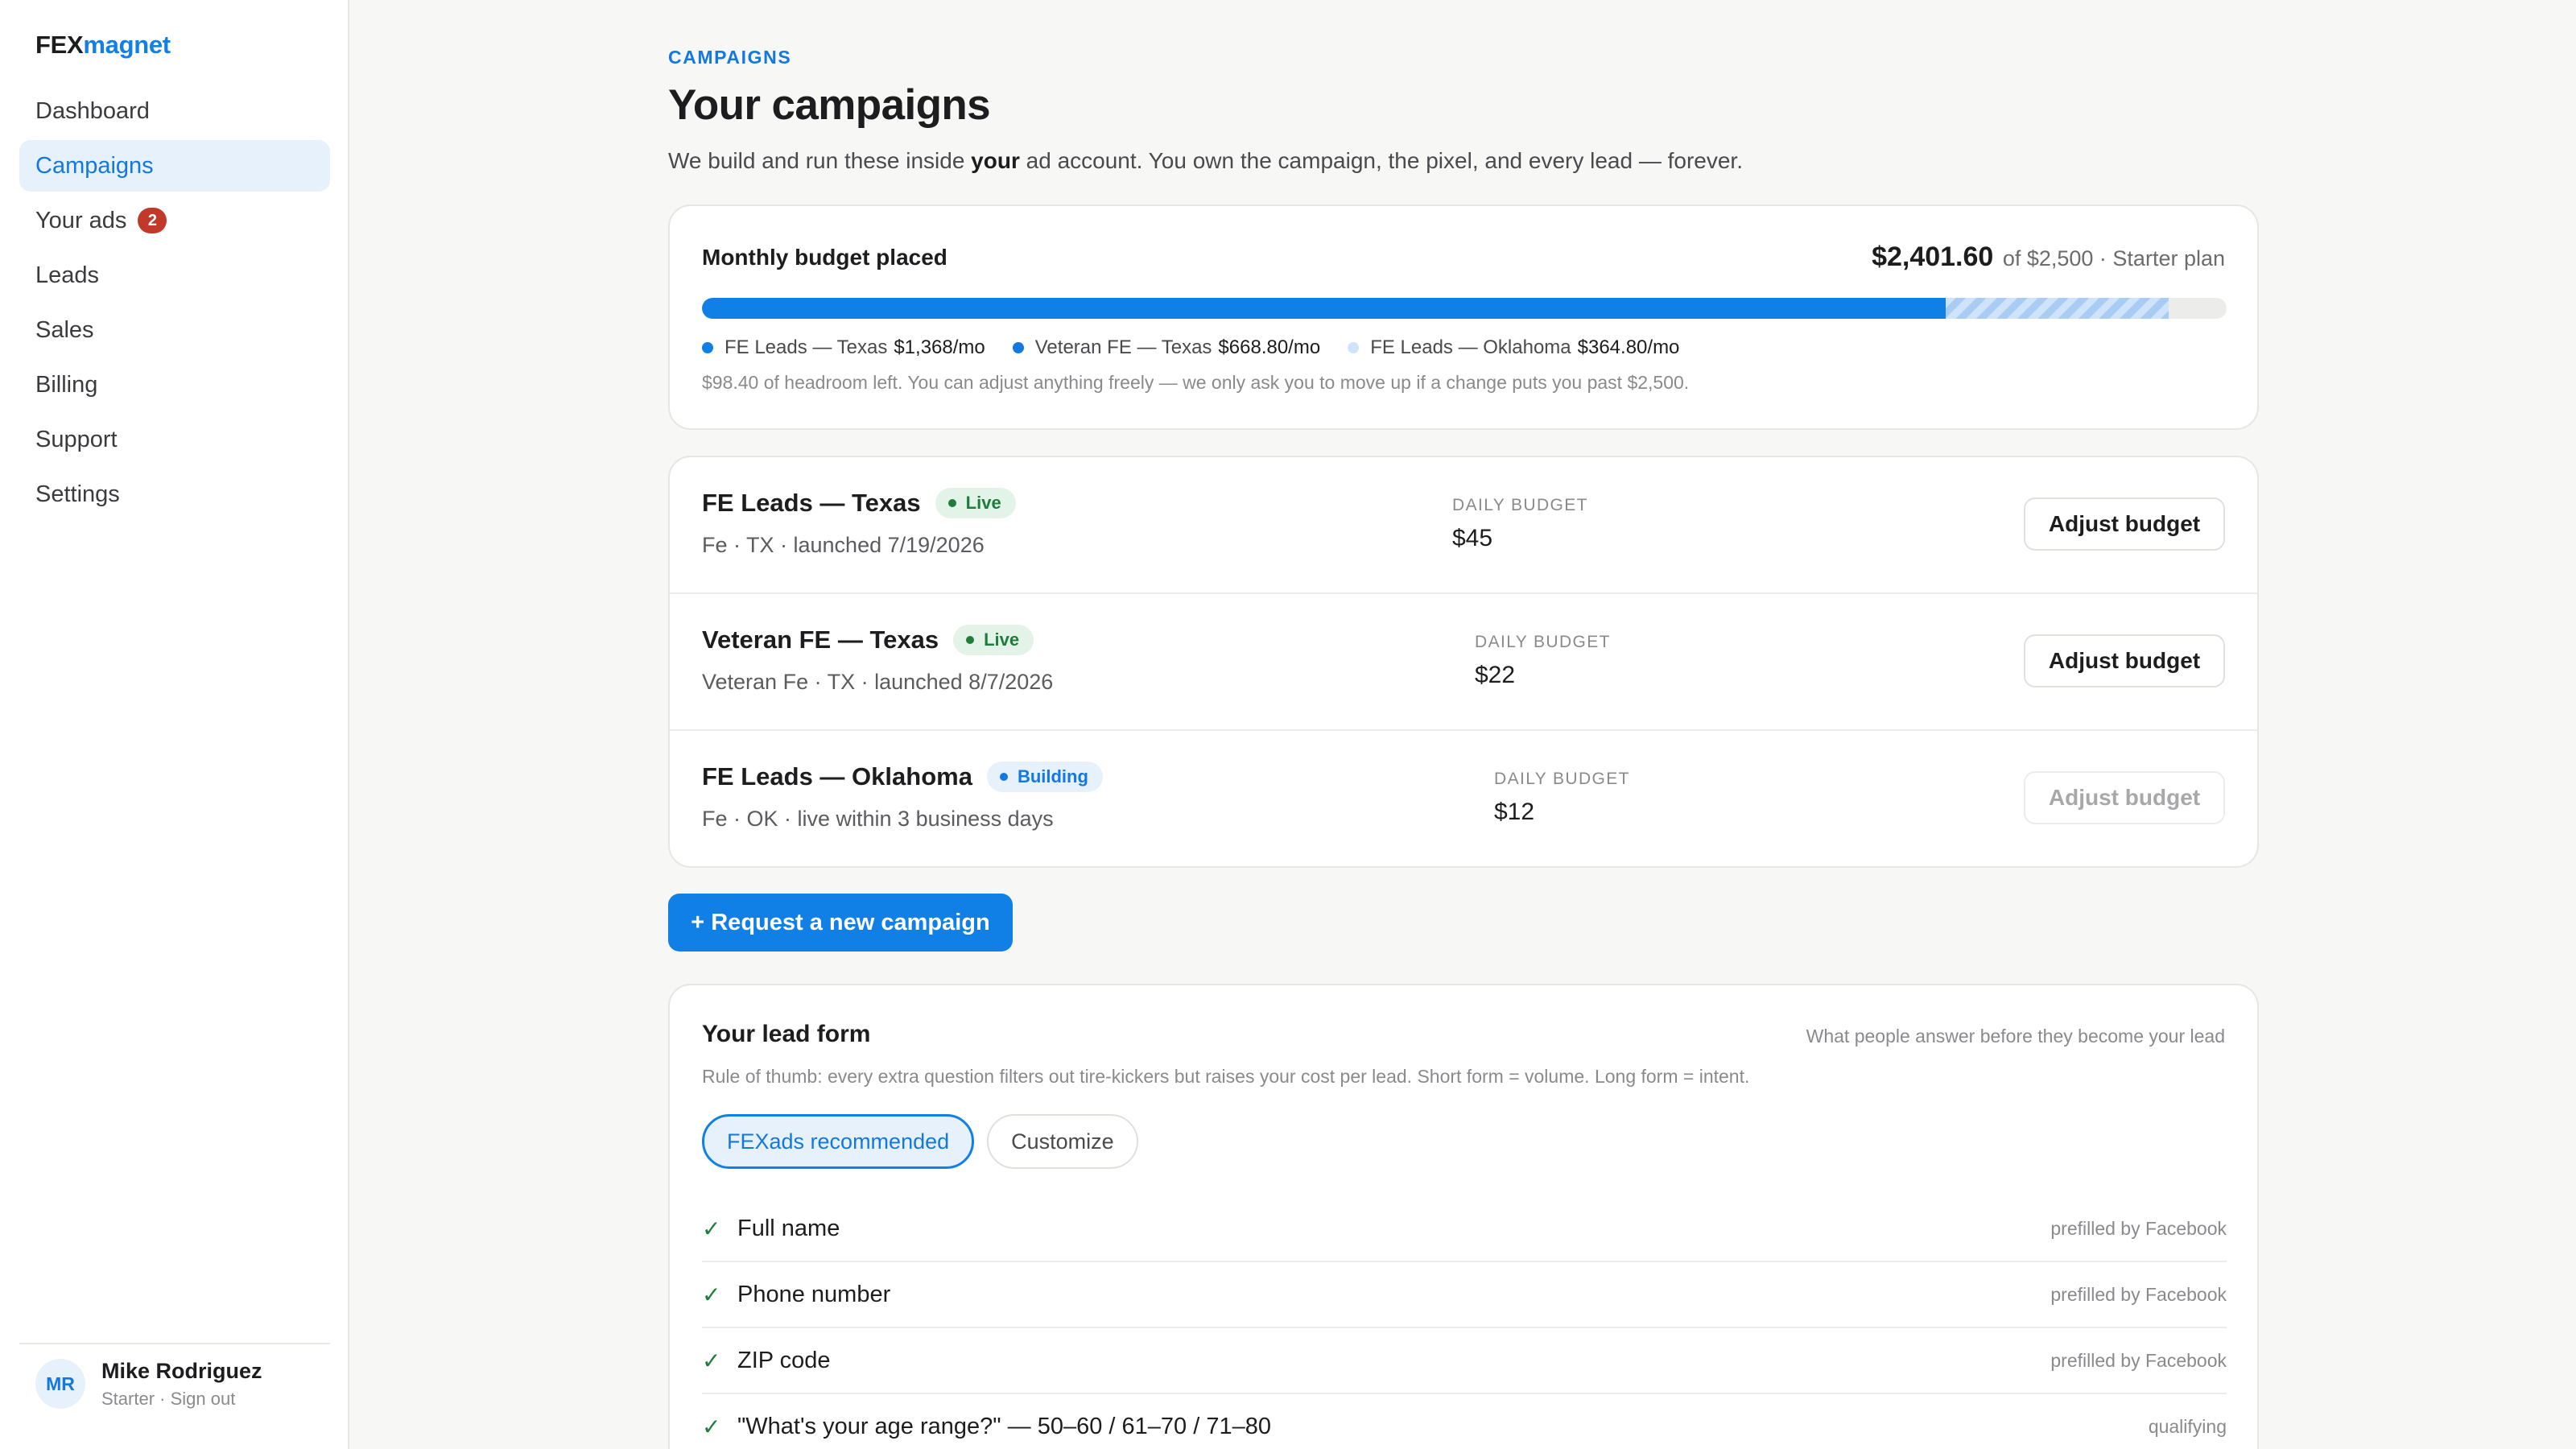 Image resolution: width=2576 pixels, height=1449 pixels. I want to click on sidebar-item-billing: Billing, so click(174, 385).